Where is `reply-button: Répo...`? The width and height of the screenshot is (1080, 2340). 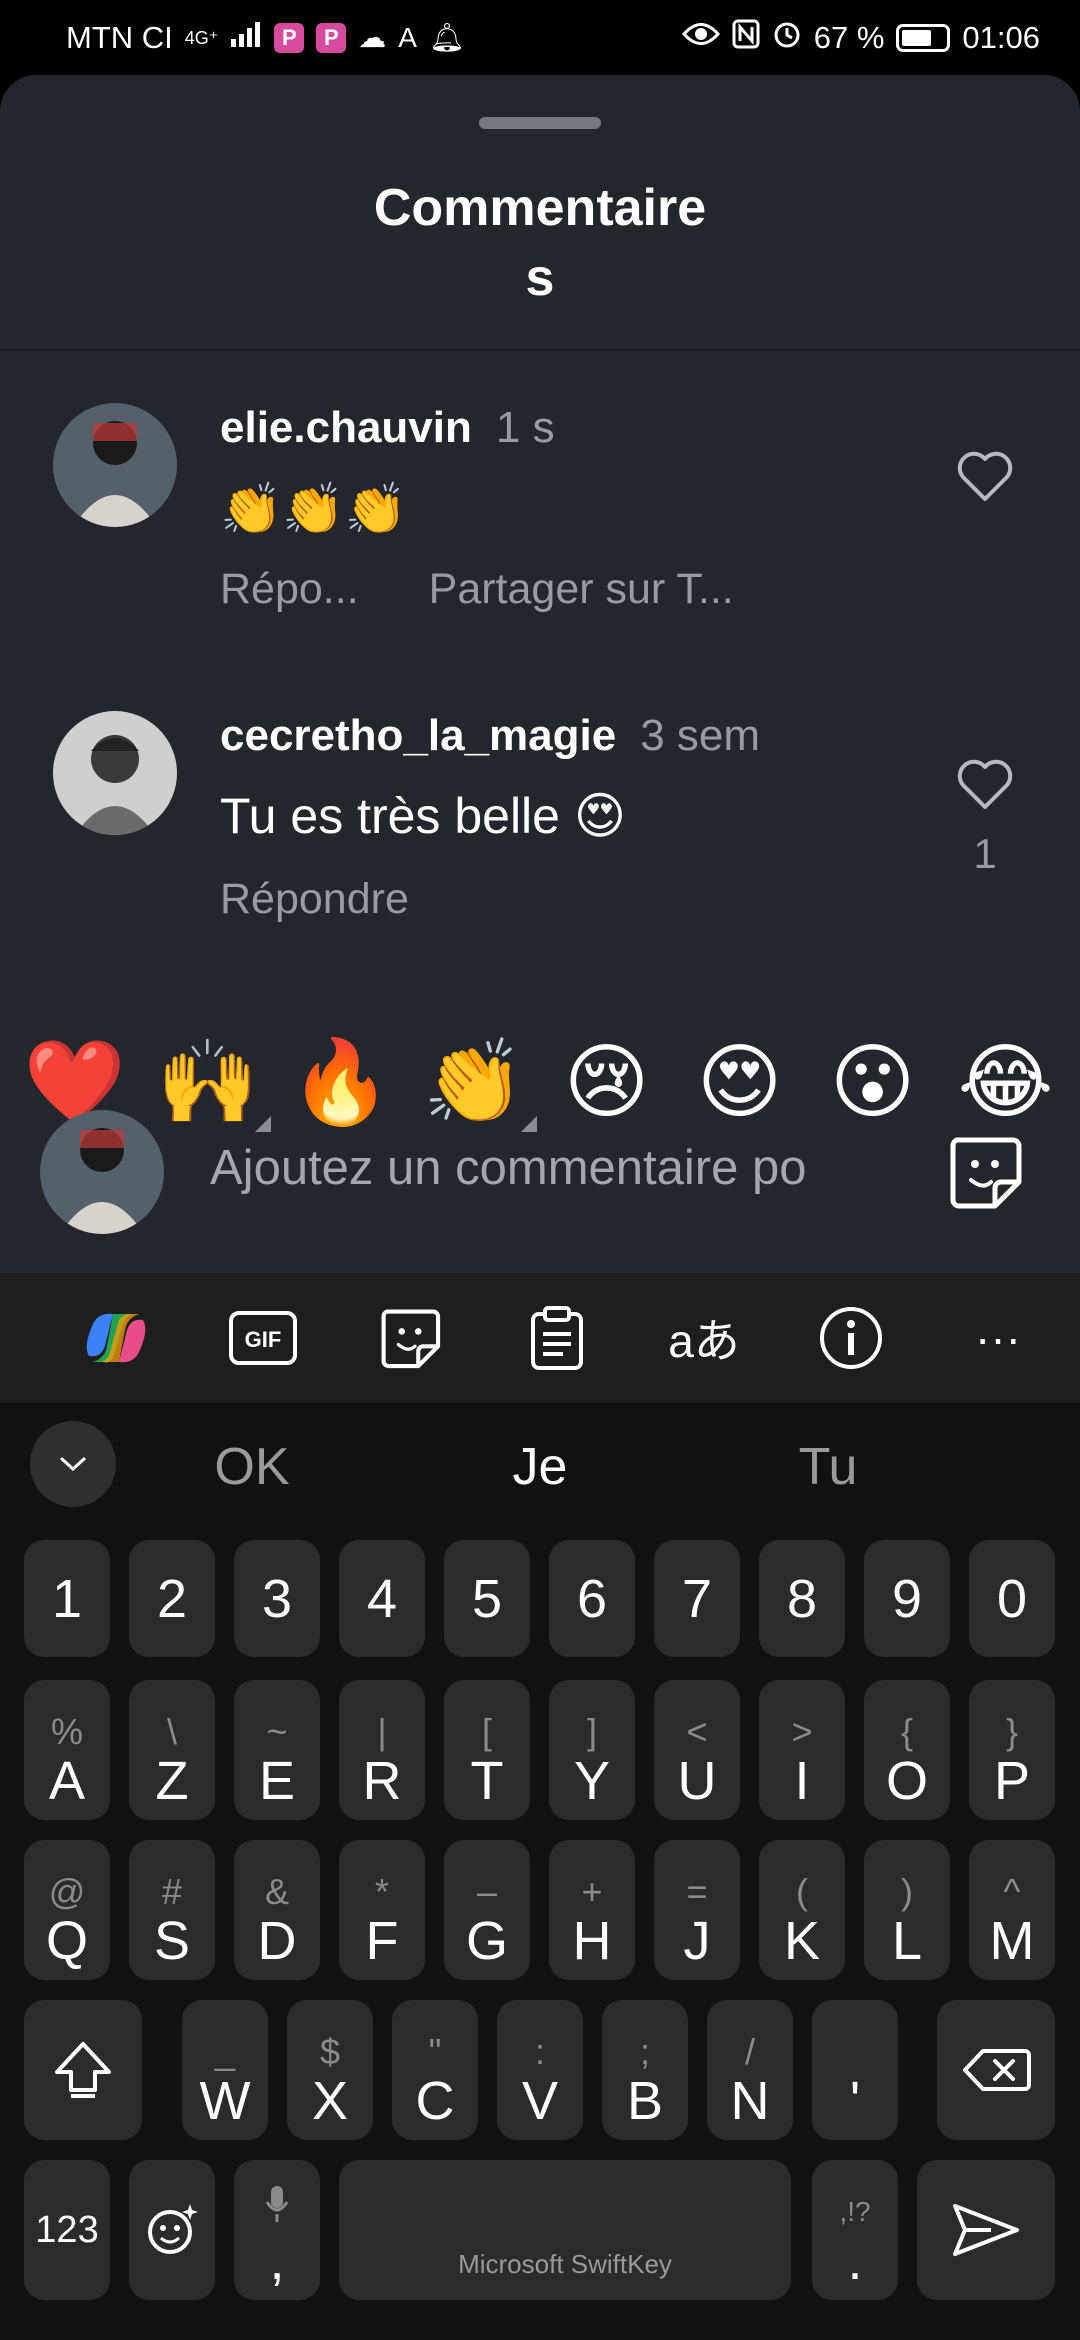
reply-button: Répo... is located at coordinates (289, 589).